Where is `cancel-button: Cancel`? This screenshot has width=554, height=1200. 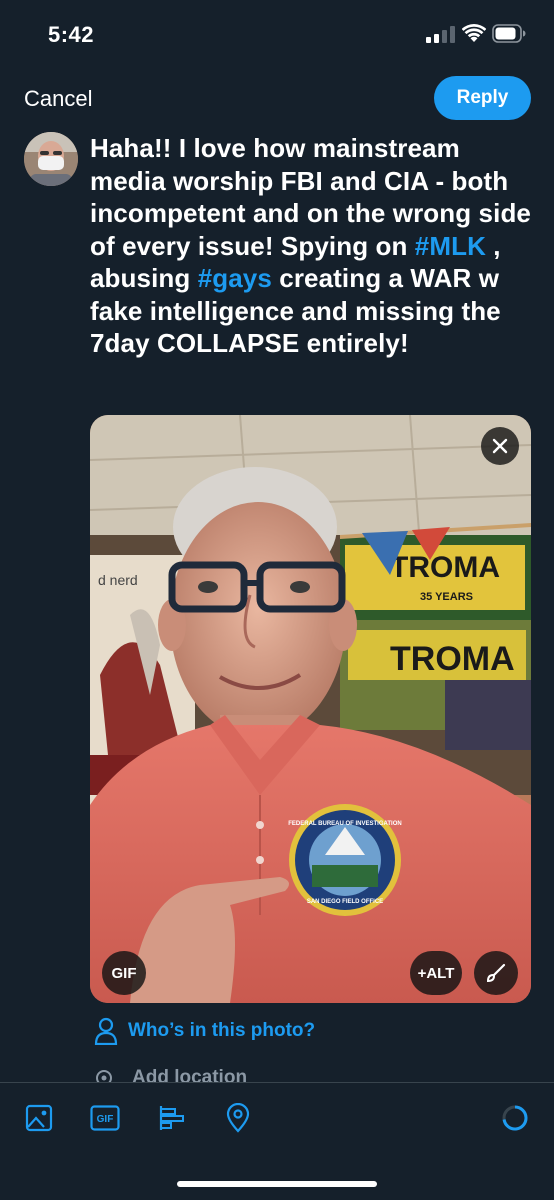 cancel-button: Cancel is located at coordinates (58, 99).